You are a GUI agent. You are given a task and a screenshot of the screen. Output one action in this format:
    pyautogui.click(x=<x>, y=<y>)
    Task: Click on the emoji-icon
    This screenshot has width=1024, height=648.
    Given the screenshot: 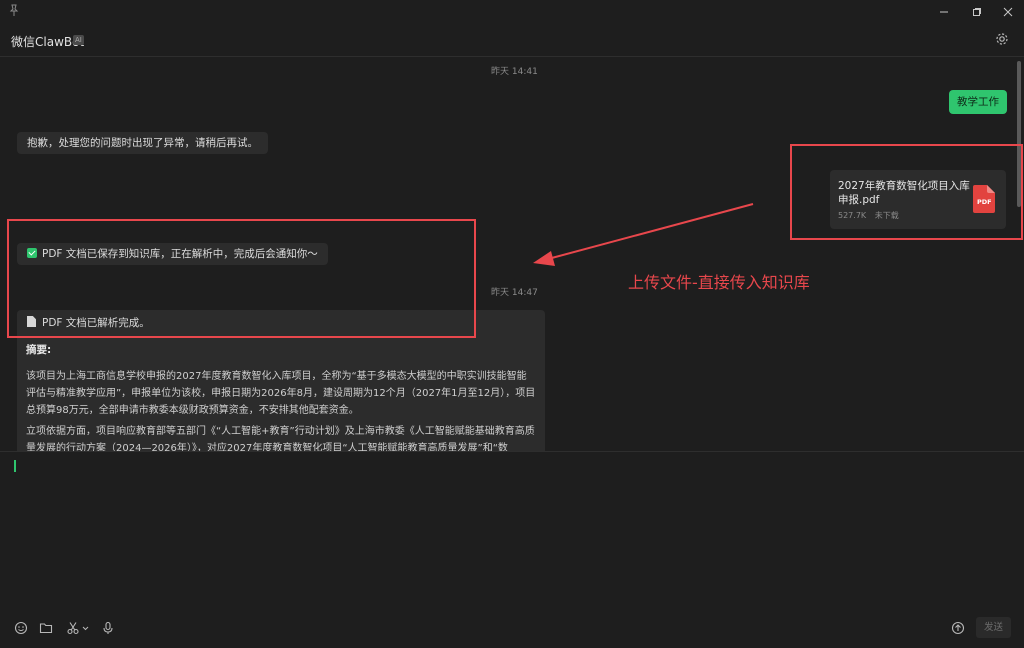 What is the action you would take?
    pyautogui.click(x=21, y=628)
    